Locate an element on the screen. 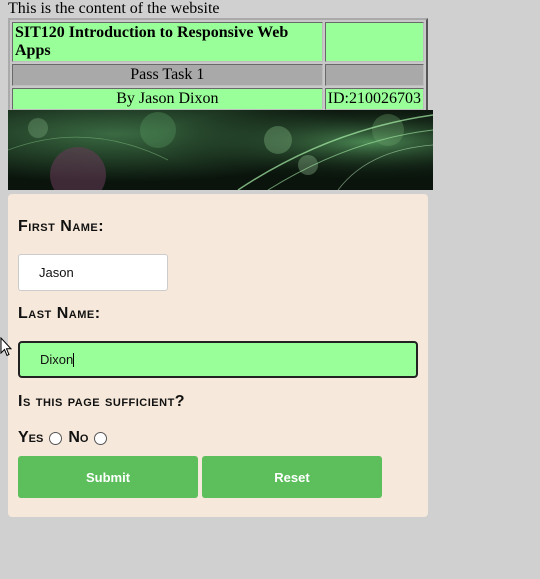 This screenshot has height=579, width=540. first-name-input: Jason is located at coordinates (93, 272).